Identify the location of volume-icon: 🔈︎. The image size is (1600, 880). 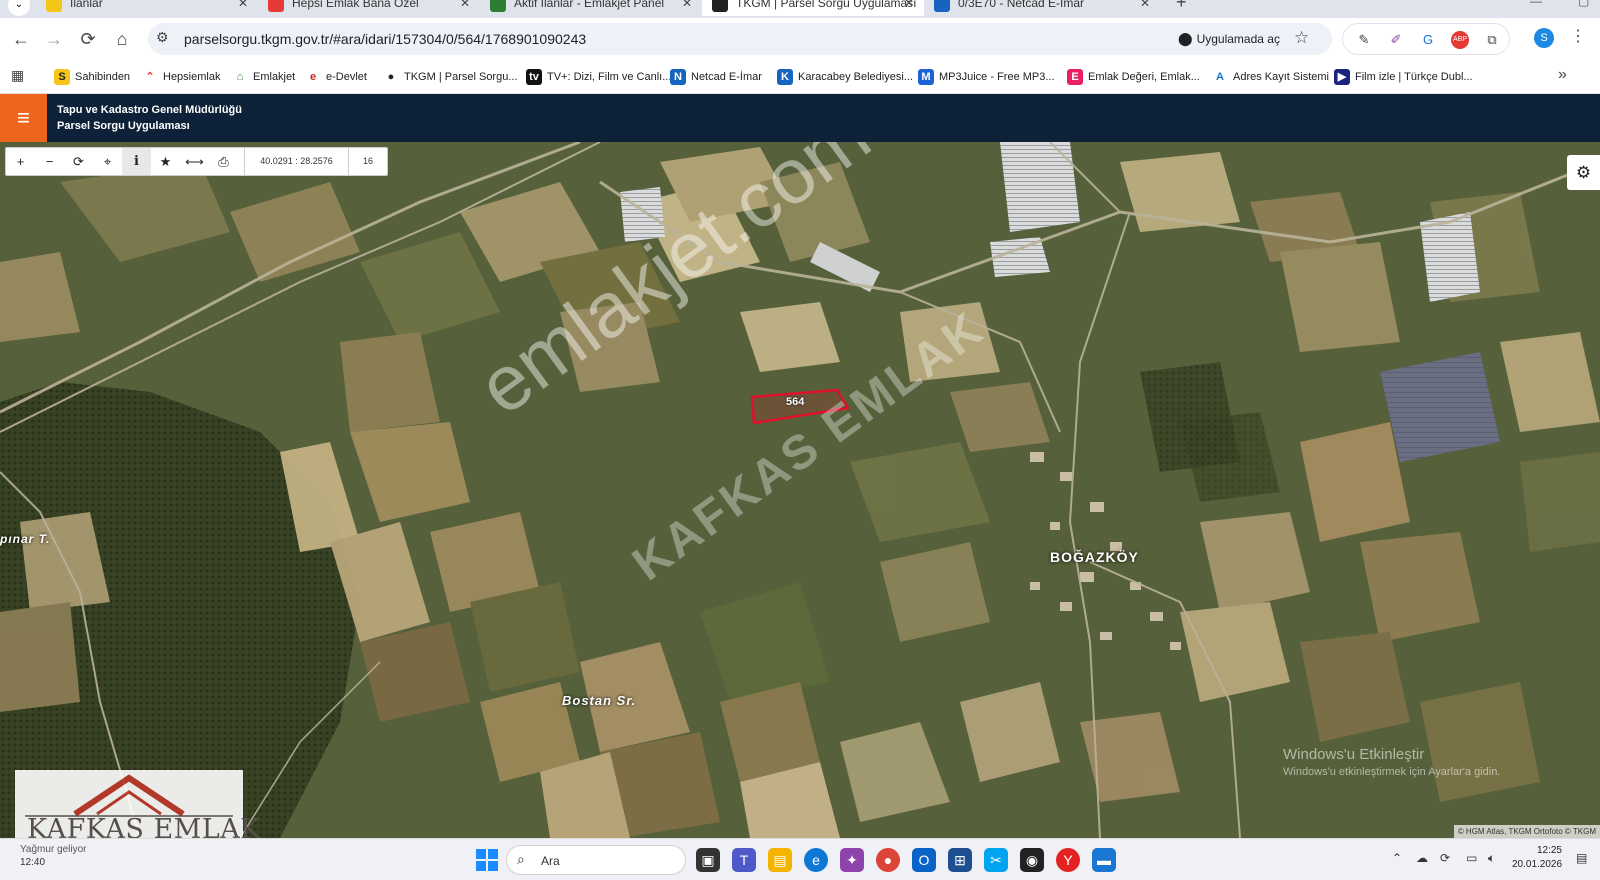
(1491, 858).